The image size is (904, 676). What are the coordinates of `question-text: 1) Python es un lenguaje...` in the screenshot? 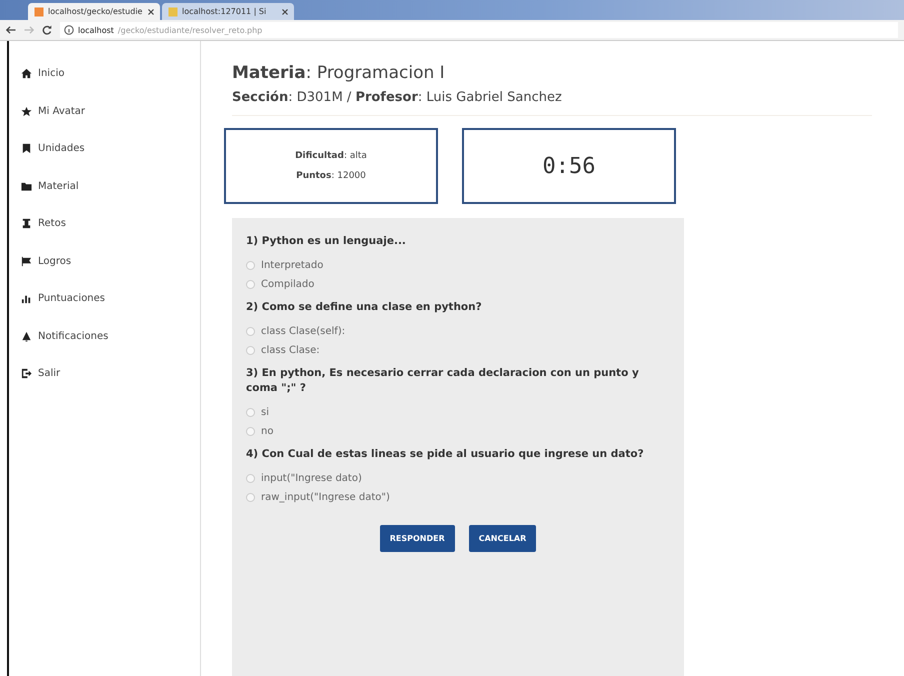 It's located at (326, 241).